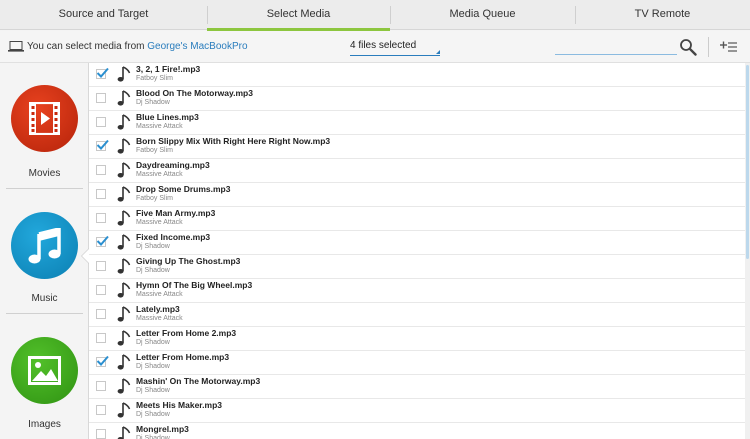 The height and width of the screenshot is (439, 750). I want to click on track-row: Drop Some Drums.mp3 Fatboy Slim, so click(417, 195).